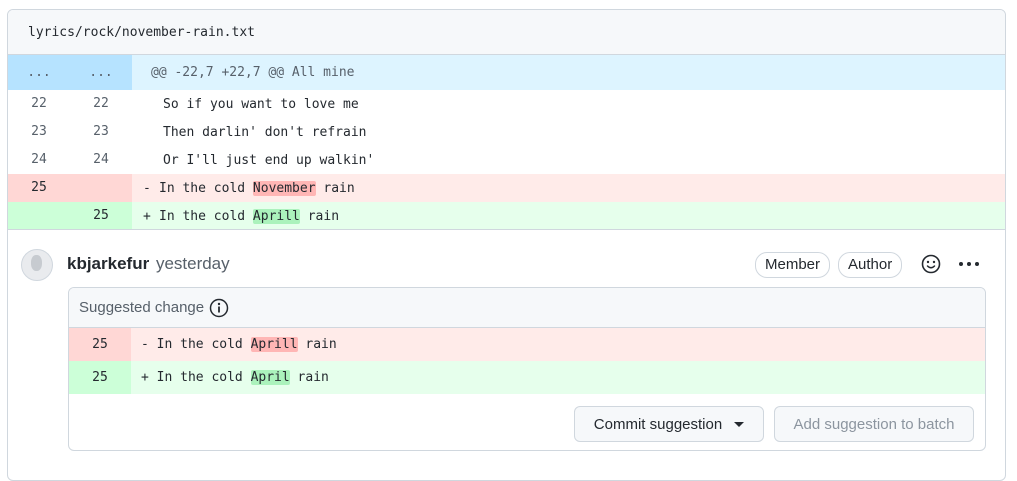  Describe the element at coordinates (506, 104) in the screenshot. I see `diff-row-context: 22 22 So if you want to love me` at that location.